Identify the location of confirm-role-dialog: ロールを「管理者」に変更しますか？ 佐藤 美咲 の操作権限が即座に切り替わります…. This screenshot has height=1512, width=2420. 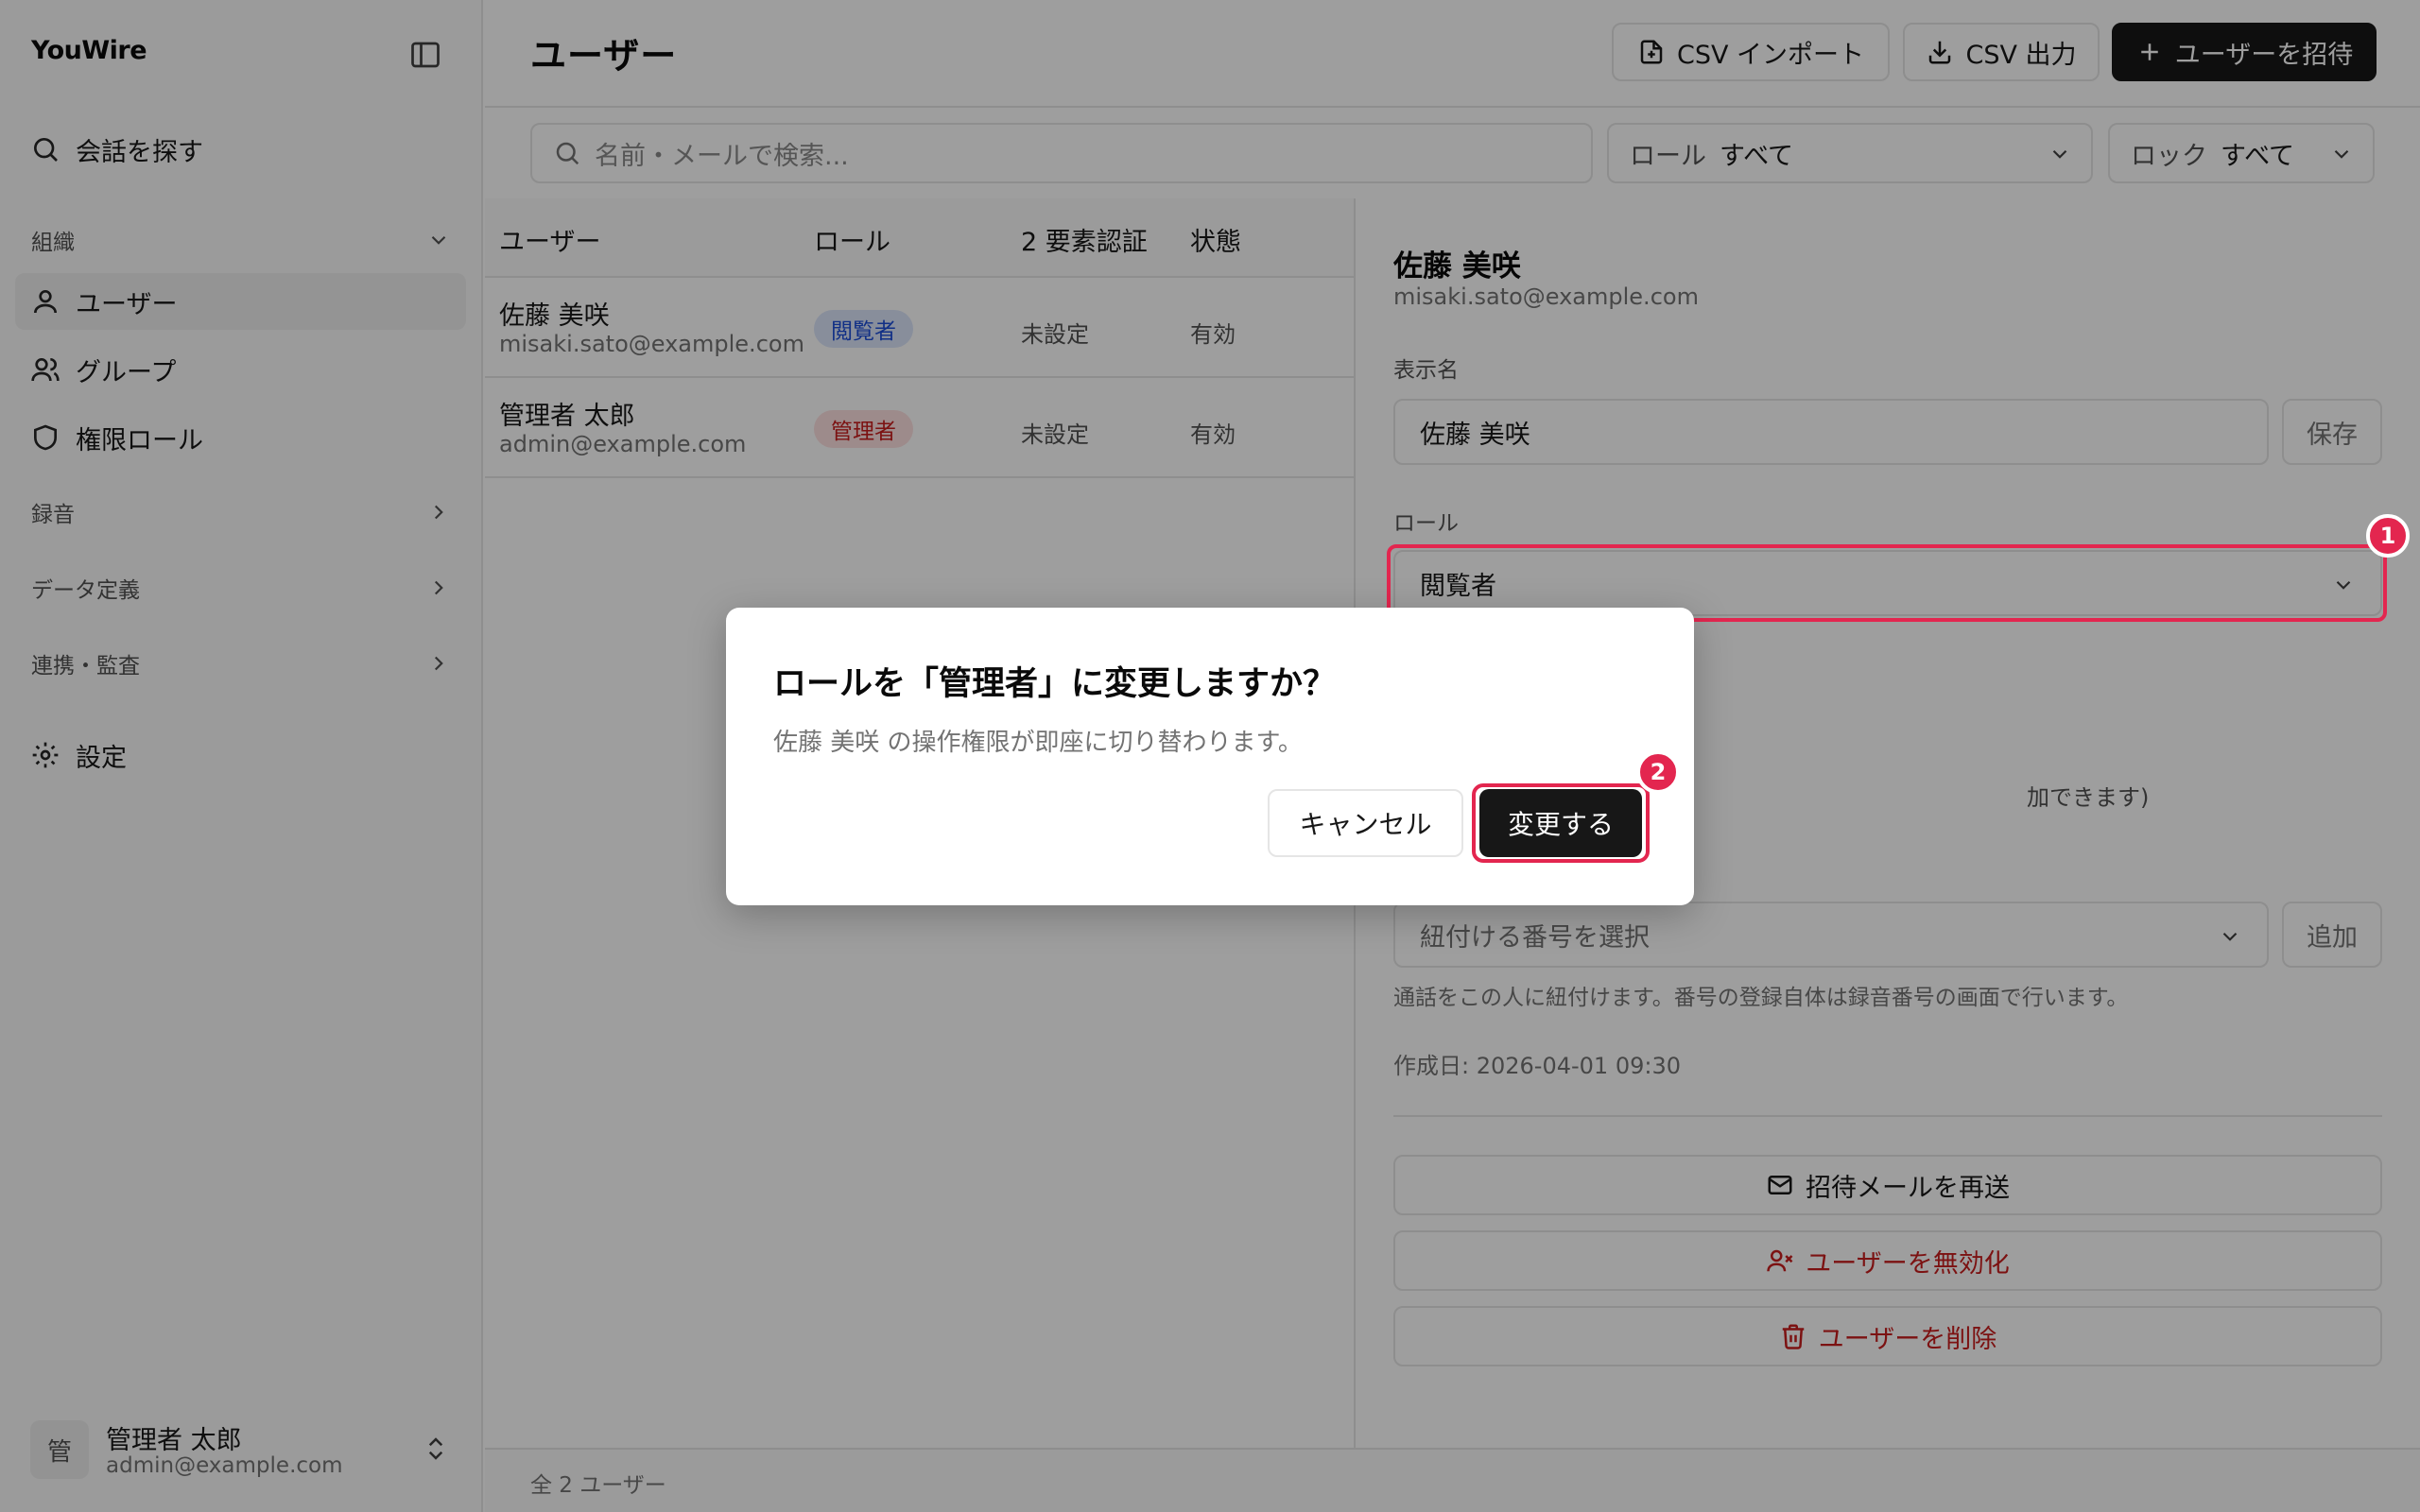
(1210, 756).